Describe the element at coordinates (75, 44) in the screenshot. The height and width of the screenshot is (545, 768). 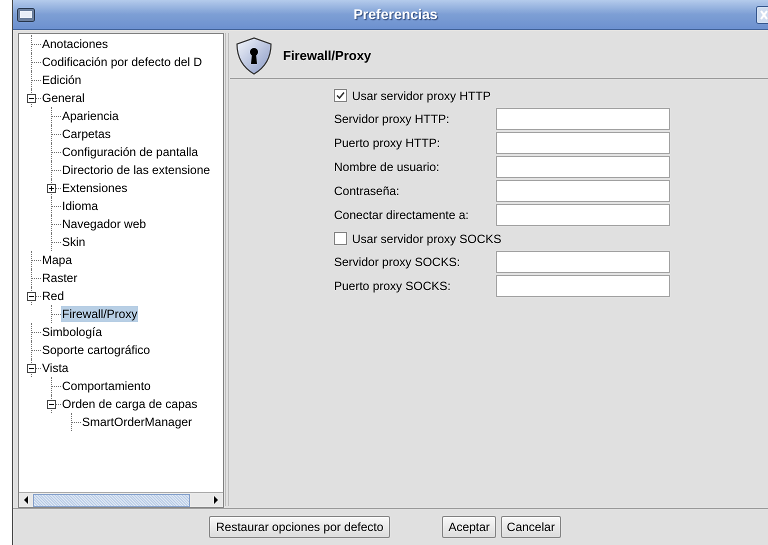
I see `tree-item: Anotaciones` at that location.